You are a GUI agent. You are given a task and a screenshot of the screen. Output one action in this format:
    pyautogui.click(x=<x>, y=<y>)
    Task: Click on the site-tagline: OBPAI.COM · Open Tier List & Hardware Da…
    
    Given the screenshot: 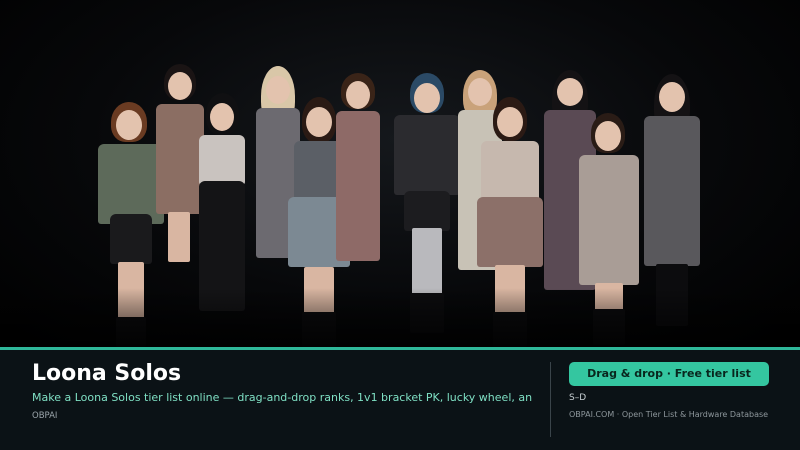 What is the action you would take?
    pyautogui.click(x=669, y=414)
    